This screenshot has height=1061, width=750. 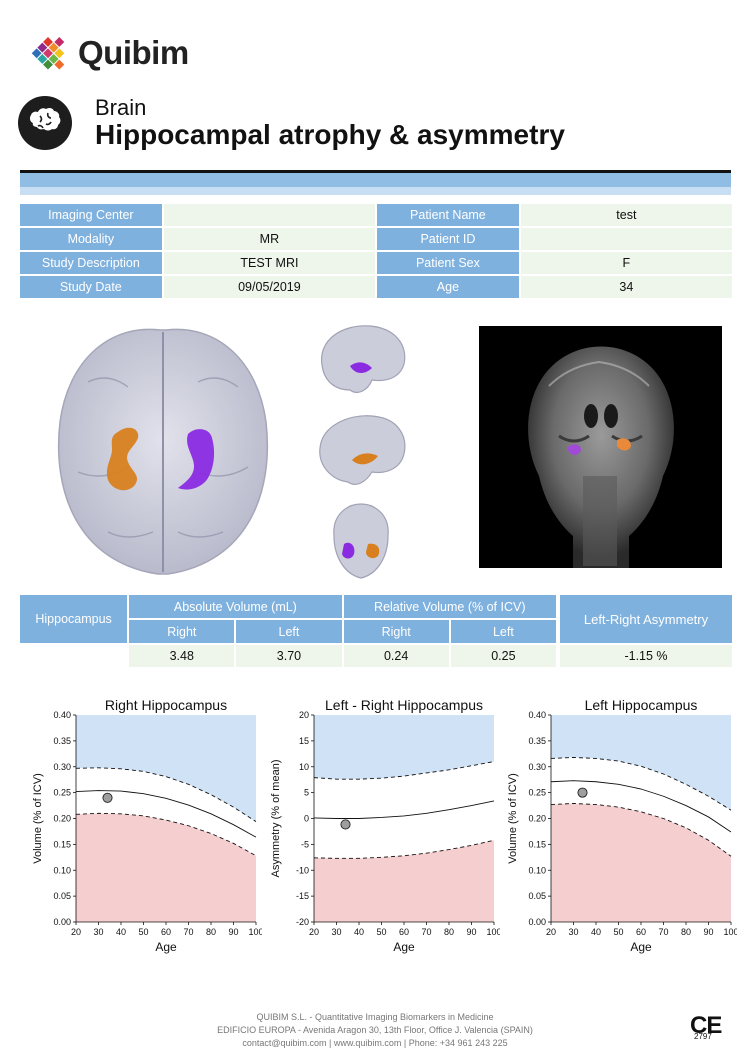 I want to click on relative-volume-header: Relative Volume (% of ICV), so click(x=449, y=606).